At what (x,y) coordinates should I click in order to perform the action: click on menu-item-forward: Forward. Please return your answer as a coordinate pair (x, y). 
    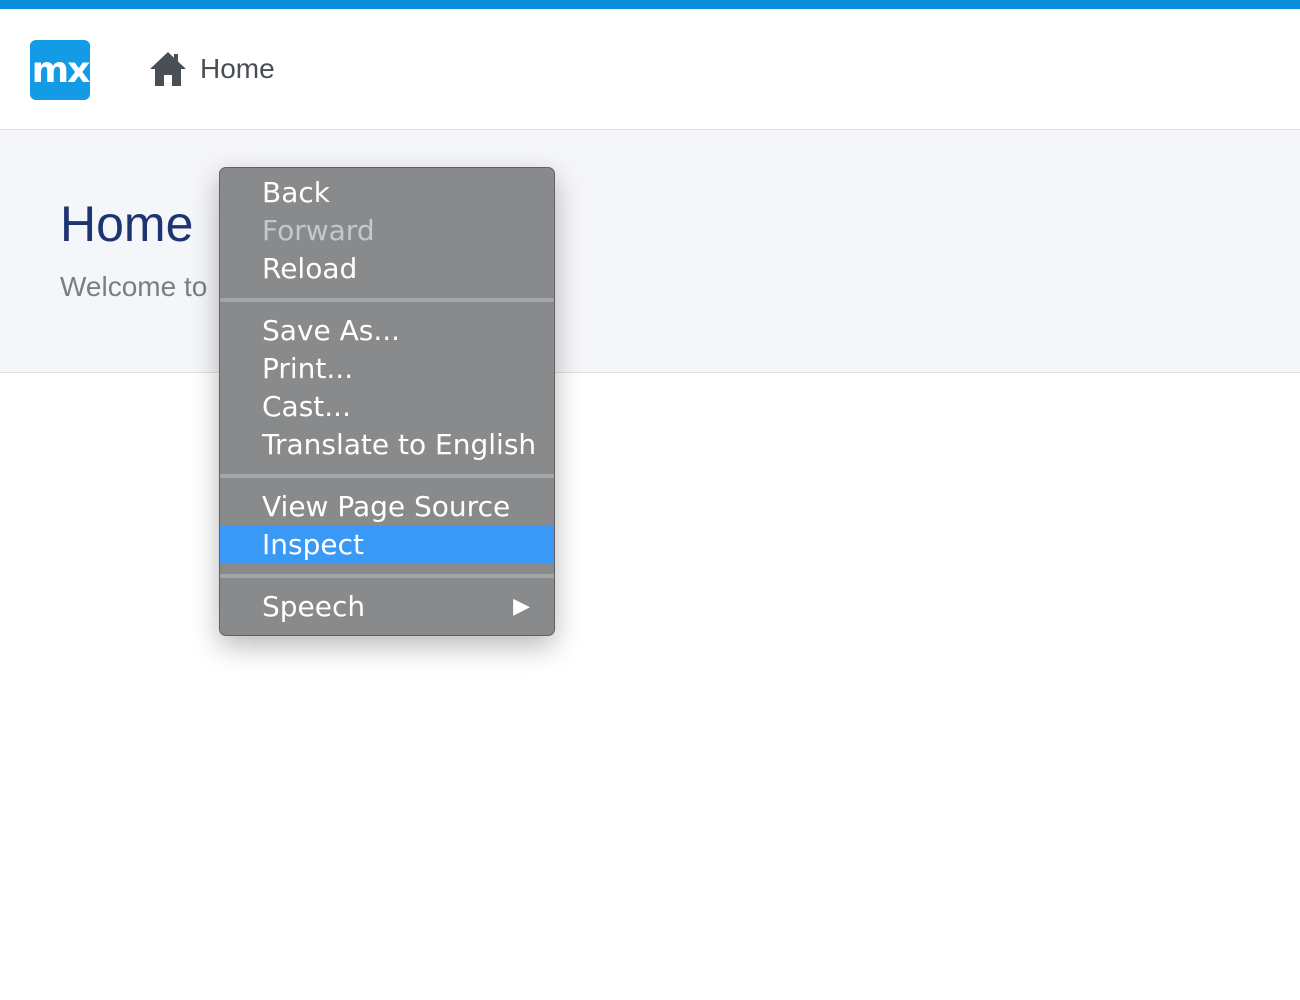
    Looking at the image, I should click on (318, 230).